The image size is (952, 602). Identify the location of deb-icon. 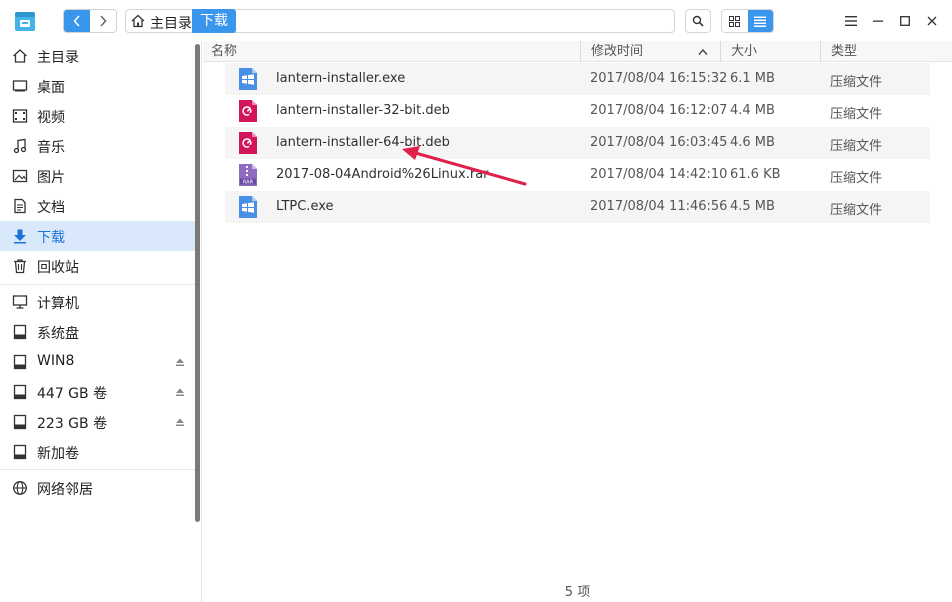
(248, 111).